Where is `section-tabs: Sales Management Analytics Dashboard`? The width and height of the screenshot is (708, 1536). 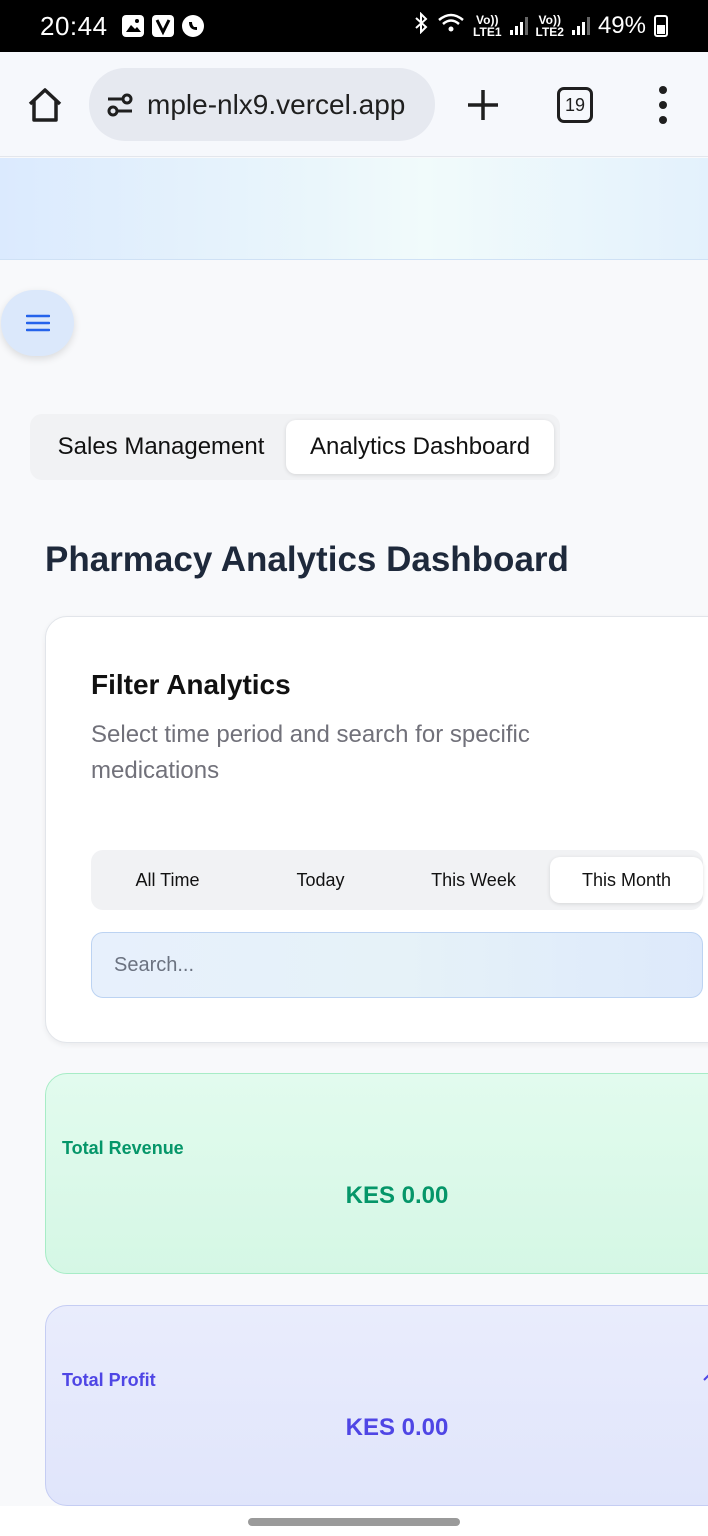
section-tabs: Sales Management Analytics Dashboard is located at coordinates (295, 447).